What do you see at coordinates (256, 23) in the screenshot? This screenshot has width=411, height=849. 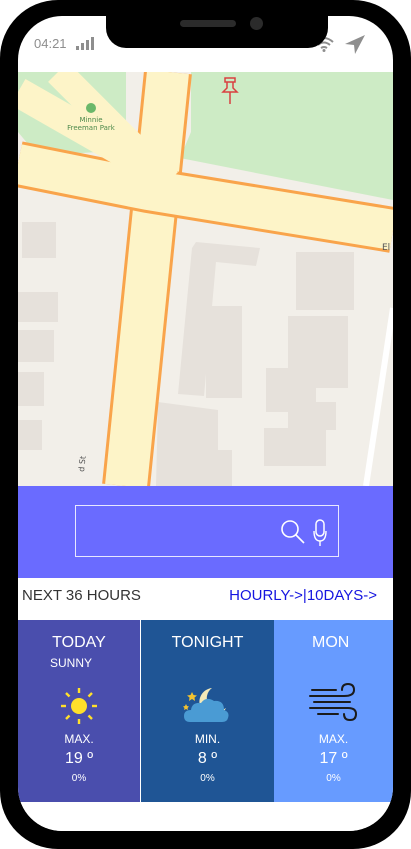 I see `camera` at bounding box center [256, 23].